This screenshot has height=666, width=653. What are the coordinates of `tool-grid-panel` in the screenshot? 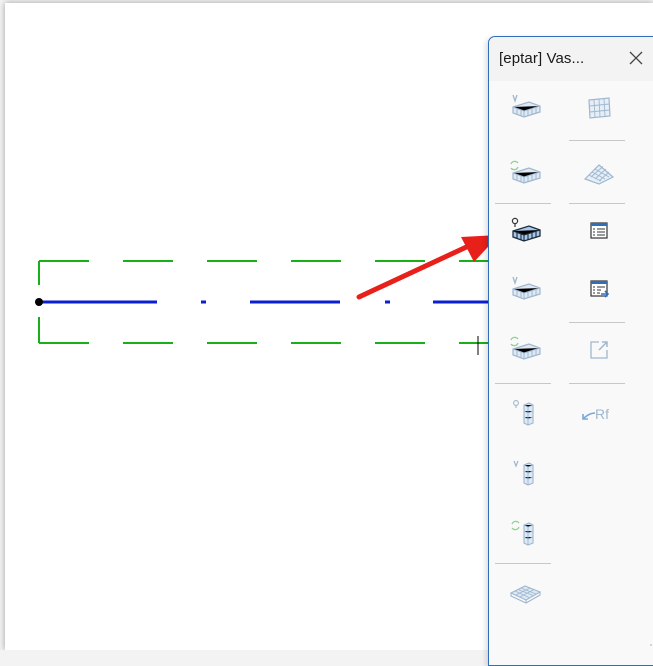 It's located at (599, 107).